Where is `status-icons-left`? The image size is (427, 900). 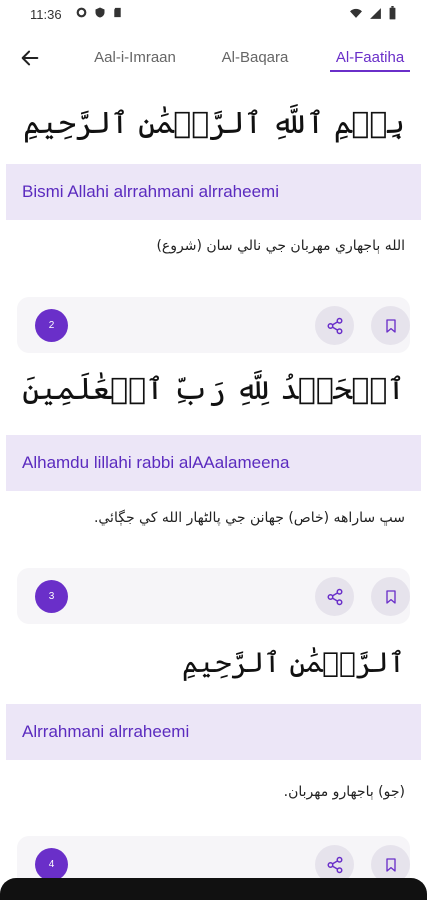
status-icons-left is located at coordinates (99, 12).